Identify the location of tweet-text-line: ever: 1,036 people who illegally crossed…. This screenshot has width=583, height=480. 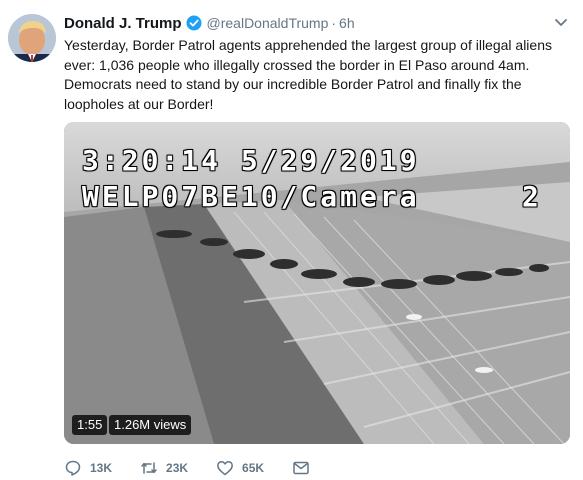
(297, 64).